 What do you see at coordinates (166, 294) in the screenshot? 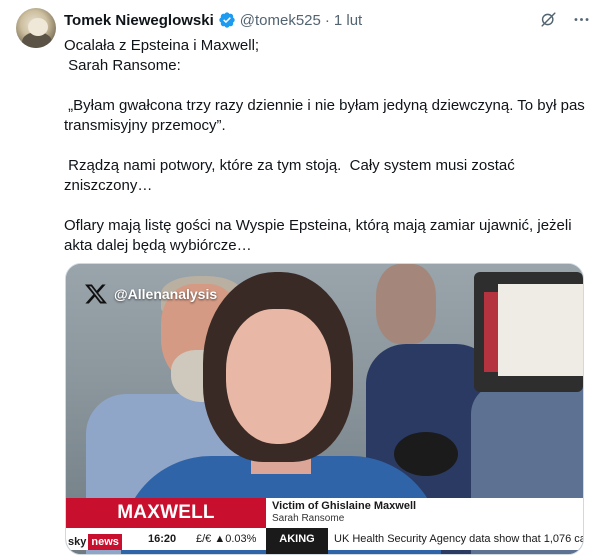
I see `watermark-handle: @Allenanalysis` at bounding box center [166, 294].